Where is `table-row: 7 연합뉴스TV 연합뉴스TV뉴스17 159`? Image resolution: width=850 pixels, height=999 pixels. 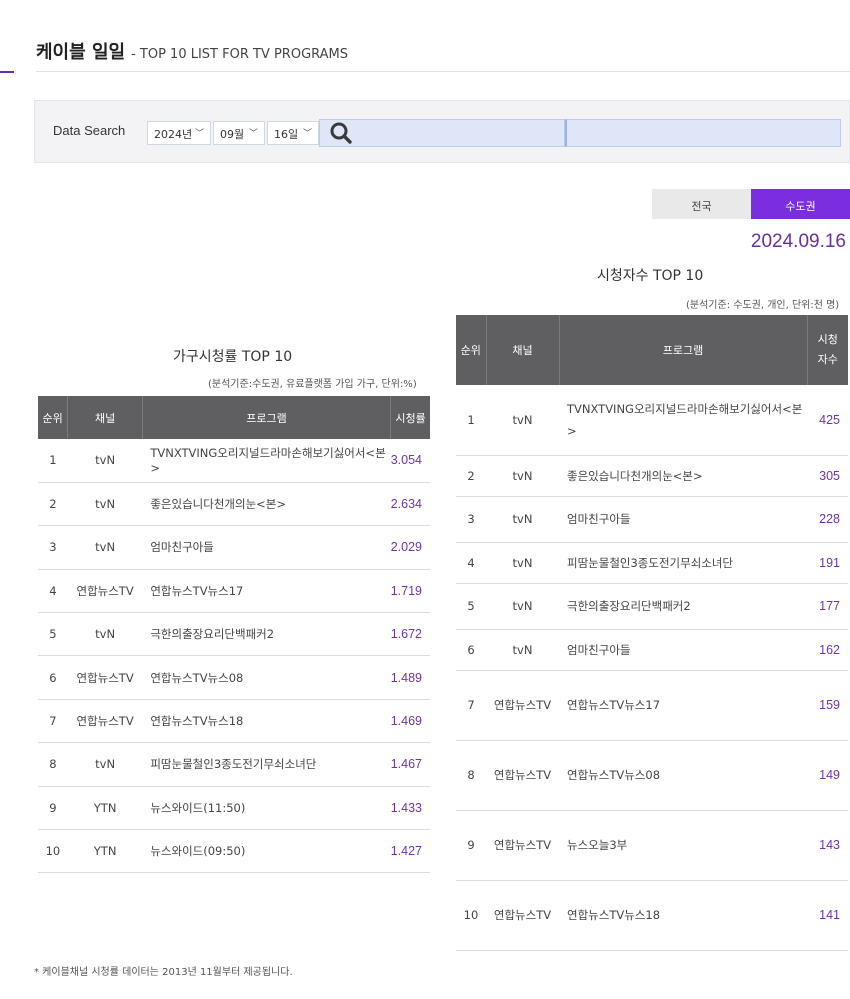 table-row: 7 연합뉴스TV 연합뉴스TV뉴스17 159 is located at coordinates (652, 705).